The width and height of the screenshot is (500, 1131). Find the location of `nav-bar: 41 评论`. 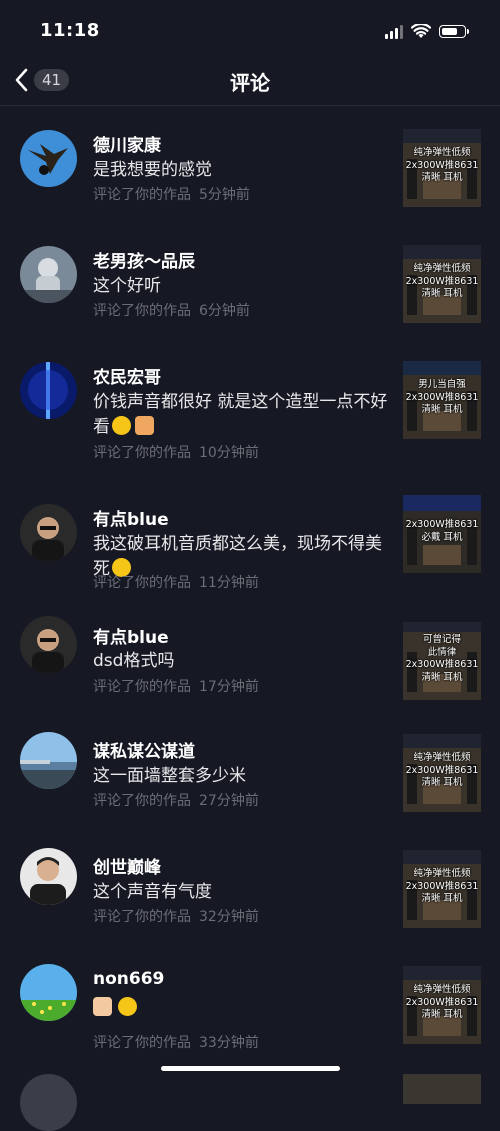

nav-bar: 41 评论 is located at coordinates (250, 80).